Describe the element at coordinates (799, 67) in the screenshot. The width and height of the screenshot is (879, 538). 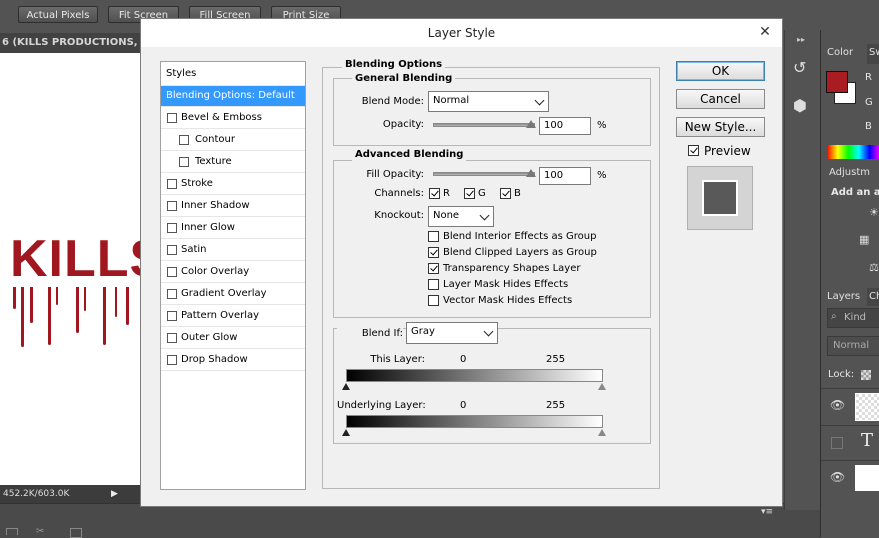
I see `history-icon: ↺` at that location.